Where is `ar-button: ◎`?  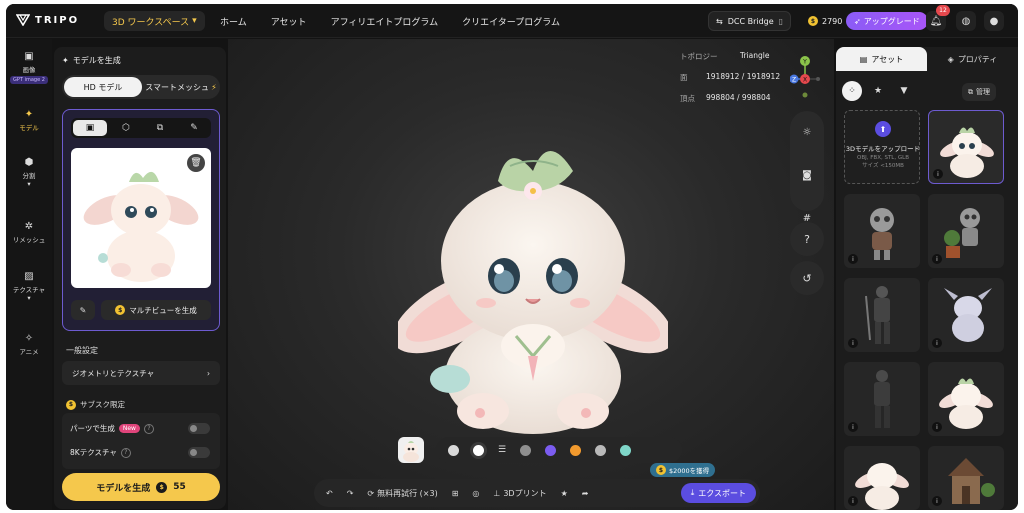
ar-button: ◎ is located at coordinates (475, 493).